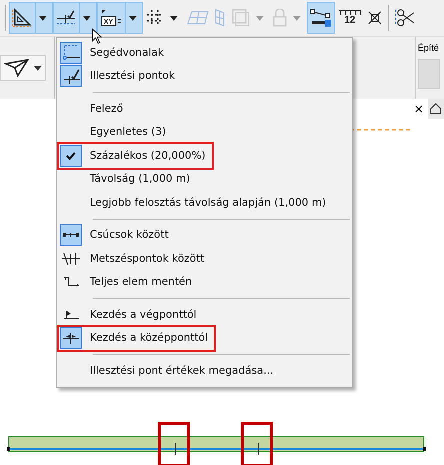 The image size is (444, 465). What do you see at coordinates (429, 48) in the screenshot?
I see `panel-label: Építé` at bounding box center [429, 48].